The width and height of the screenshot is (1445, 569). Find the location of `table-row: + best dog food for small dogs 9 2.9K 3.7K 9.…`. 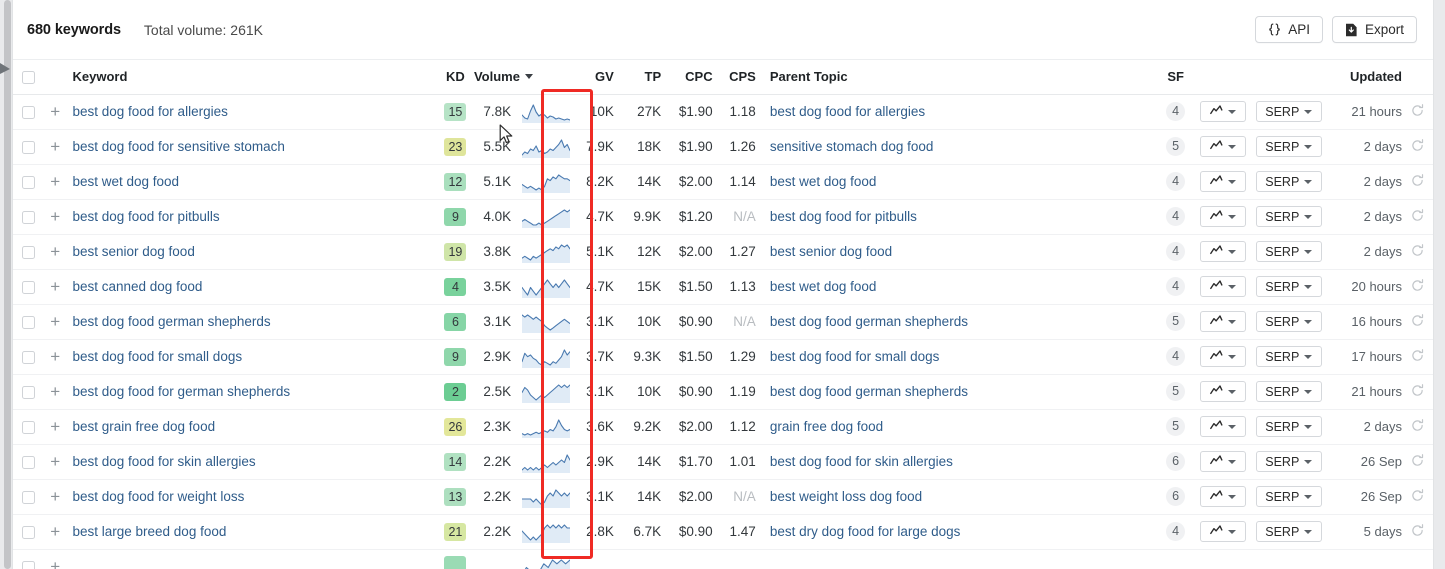

table-row: + best dog food for small dogs 9 2.9K 3.7K 9.… is located at coordinates (723, 357).